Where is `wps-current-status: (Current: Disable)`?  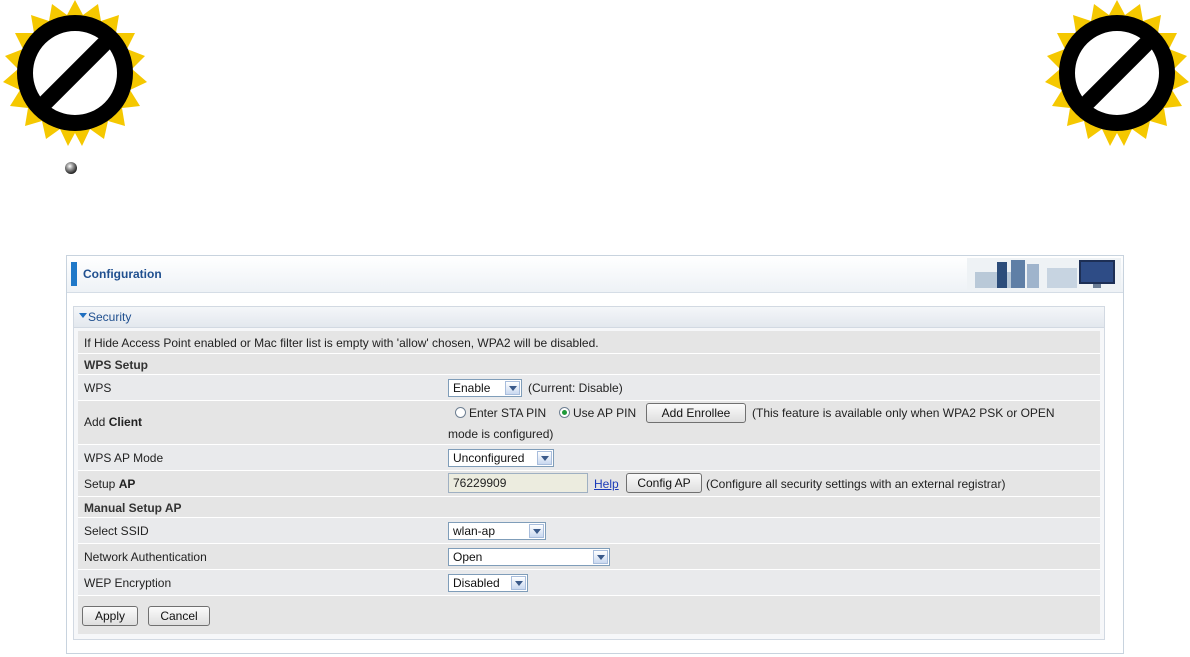 wps-current-status: (Current: Disable) is located at coordinates (575, 388).